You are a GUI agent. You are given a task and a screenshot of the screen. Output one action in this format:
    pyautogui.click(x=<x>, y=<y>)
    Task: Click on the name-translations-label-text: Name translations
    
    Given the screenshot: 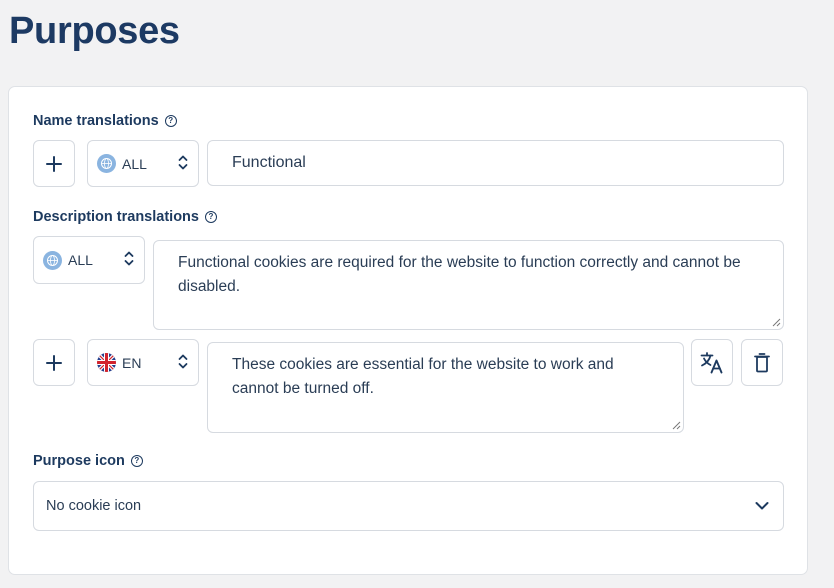 What is the action you would take?
    pyautogui.click(x=96, y=121)
    